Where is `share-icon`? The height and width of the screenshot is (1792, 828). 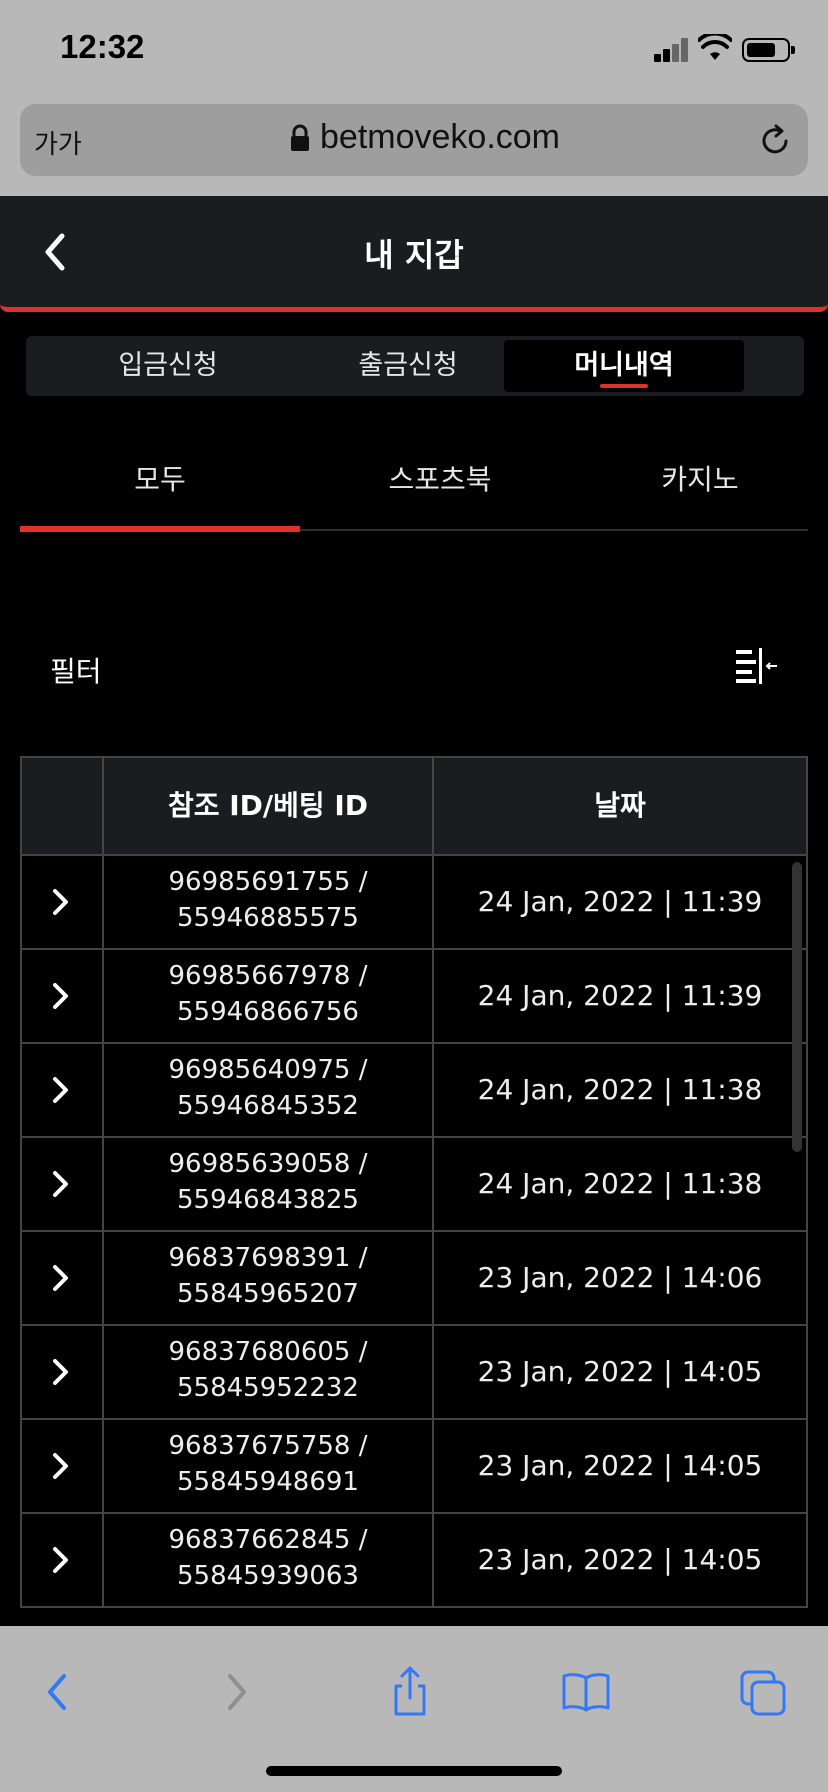
share-icon is located at coordinates (410, 1692).